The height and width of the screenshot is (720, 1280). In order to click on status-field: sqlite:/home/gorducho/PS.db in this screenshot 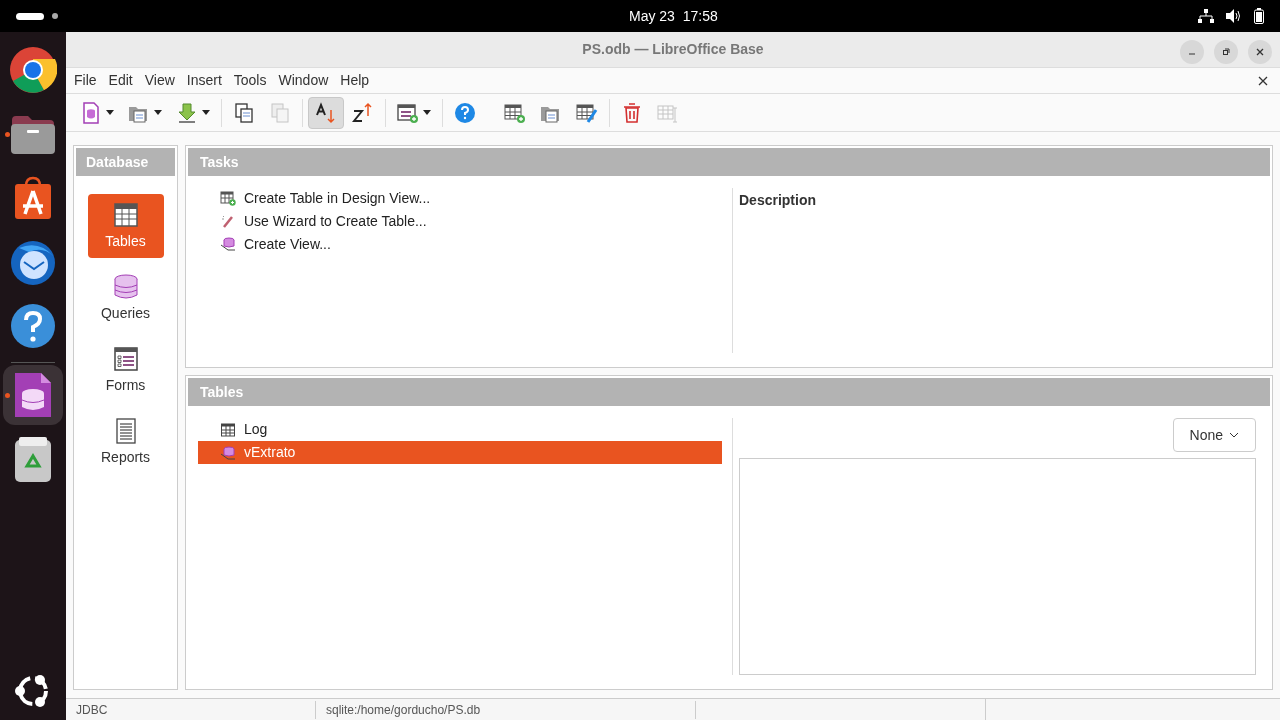, I will do `click(506, 709)`.